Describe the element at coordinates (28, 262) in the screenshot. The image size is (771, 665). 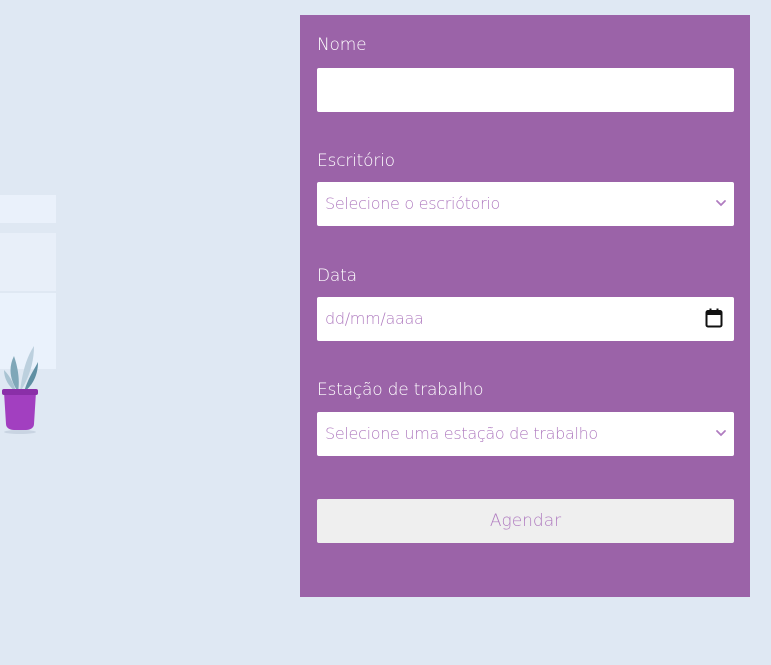
I see `shelf-panel-middle` at that location.